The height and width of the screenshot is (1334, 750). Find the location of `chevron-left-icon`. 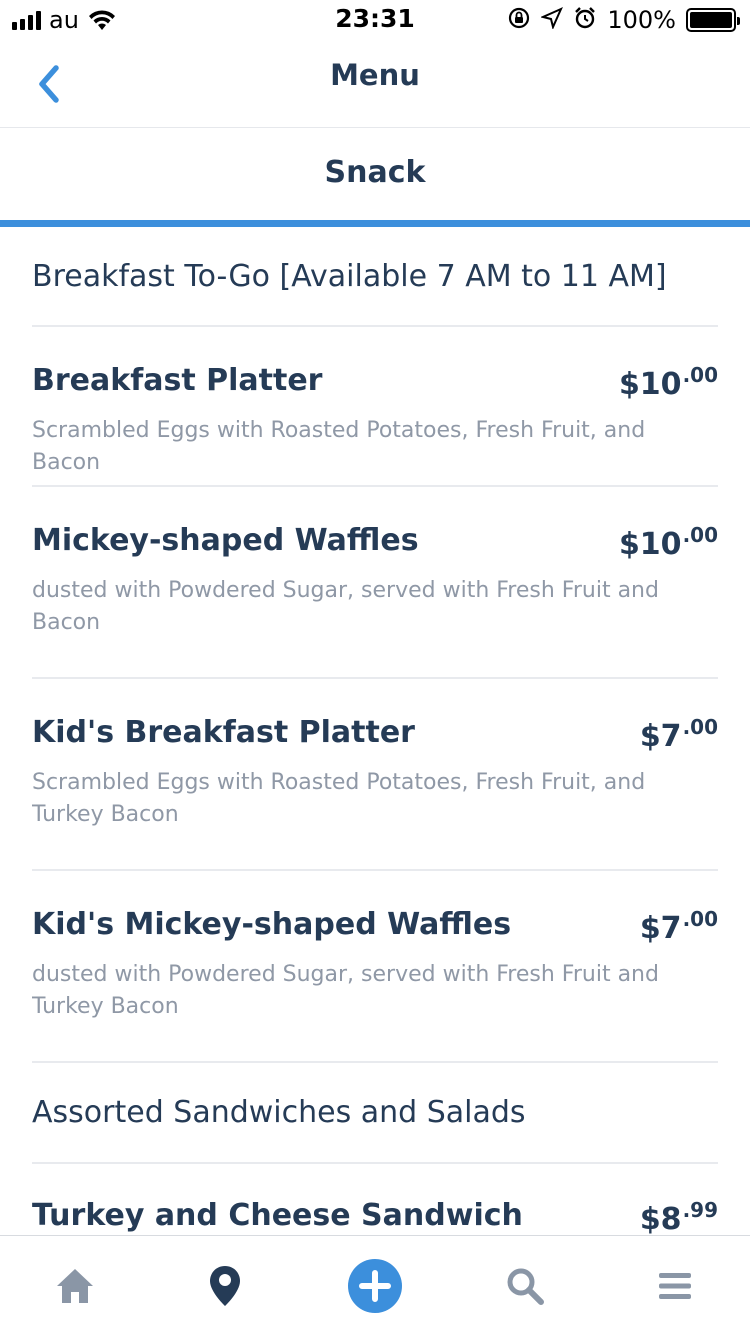

chevron-left-icon is located at coordinates (52, 87).